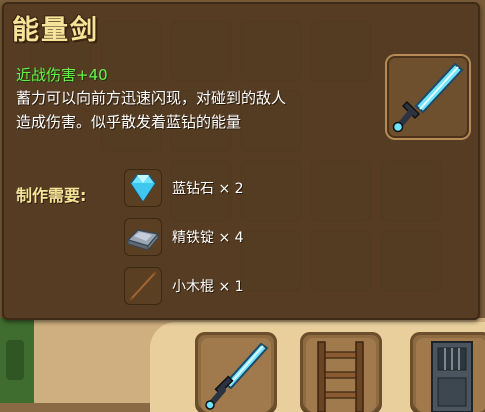  I want to click on hotbar-slot-iron-door, so click(447, 372).